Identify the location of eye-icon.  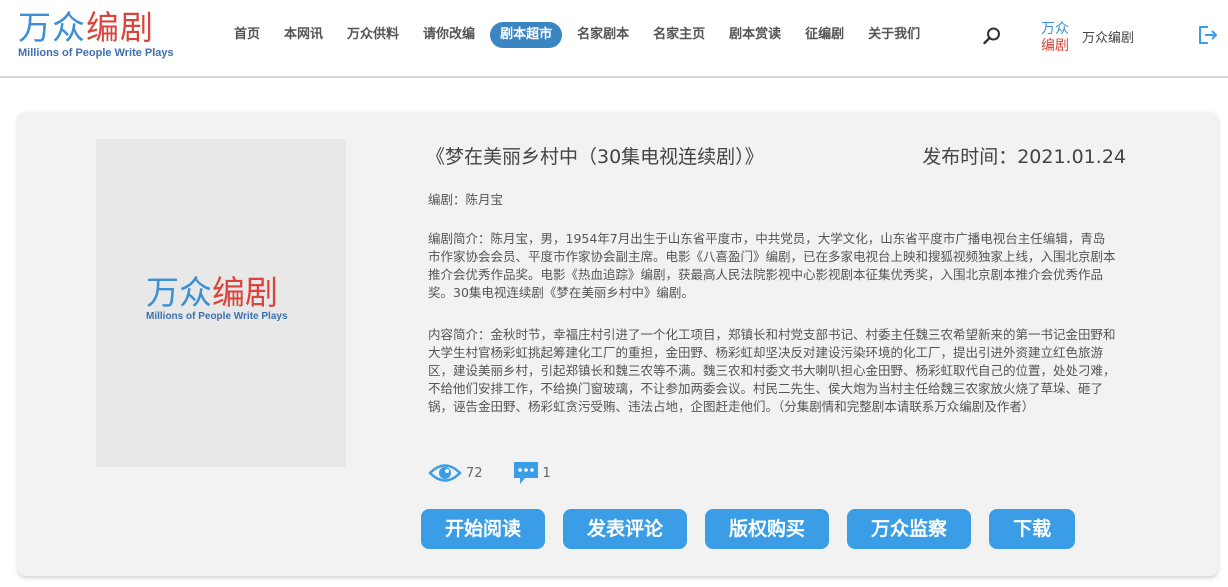
(445, 473).